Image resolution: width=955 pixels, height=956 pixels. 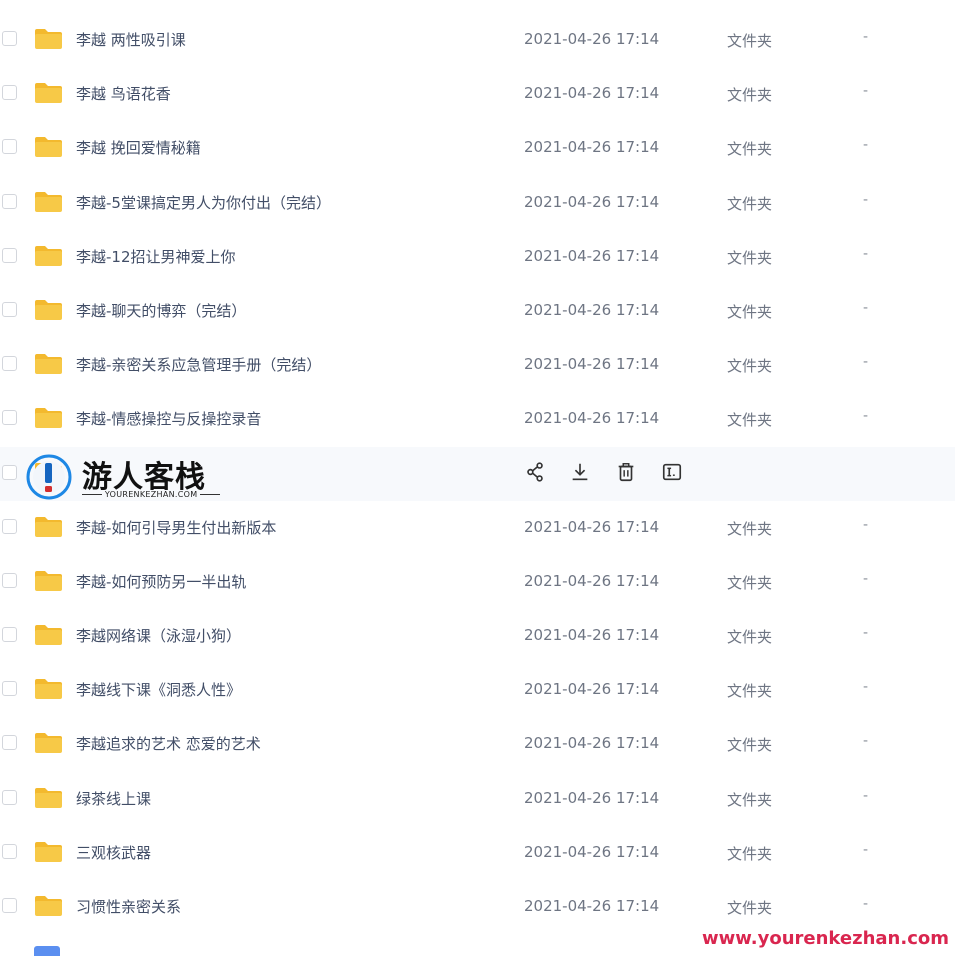 What do you see at coordinates (123, 93) in the screenshot?
I see `file-name: 李越 鸟语花香` at bounding box center [123, 93].